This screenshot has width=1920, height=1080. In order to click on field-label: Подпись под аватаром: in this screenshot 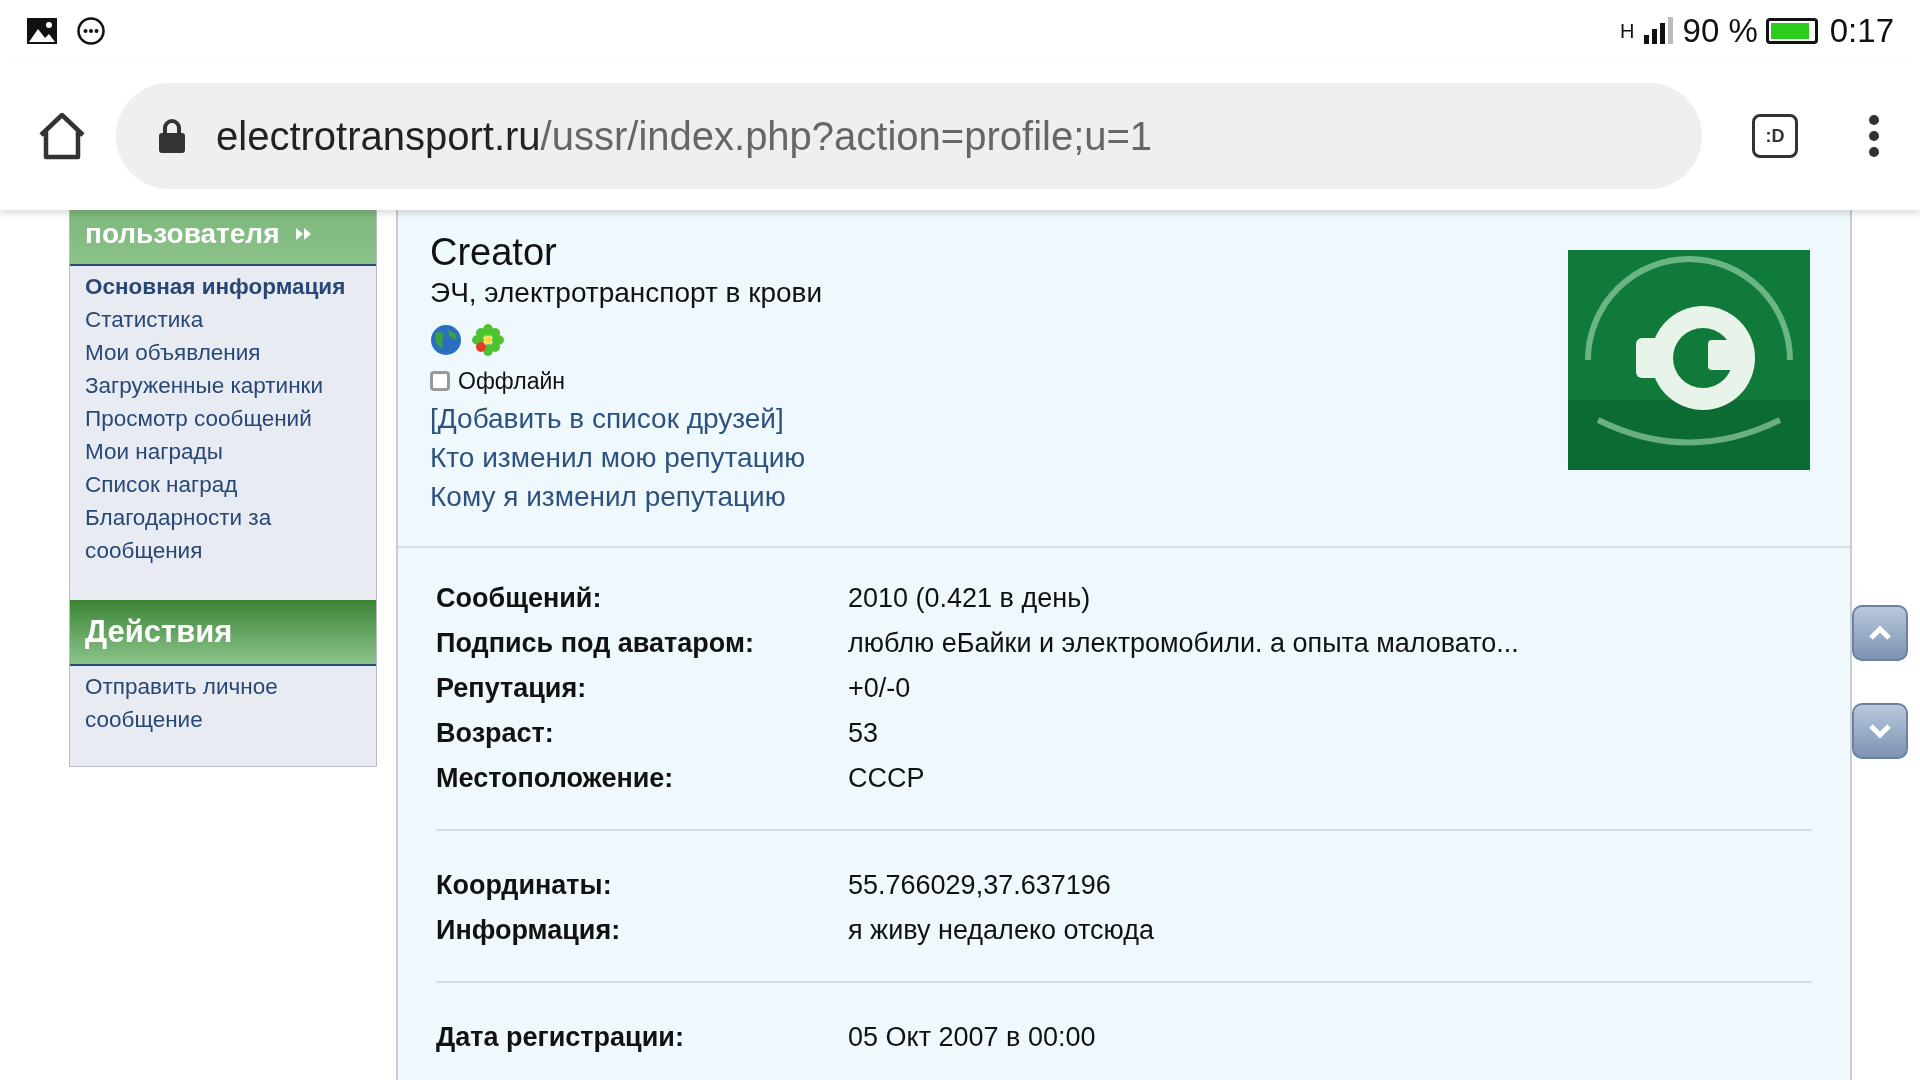, I will do `click(595, 643)`.